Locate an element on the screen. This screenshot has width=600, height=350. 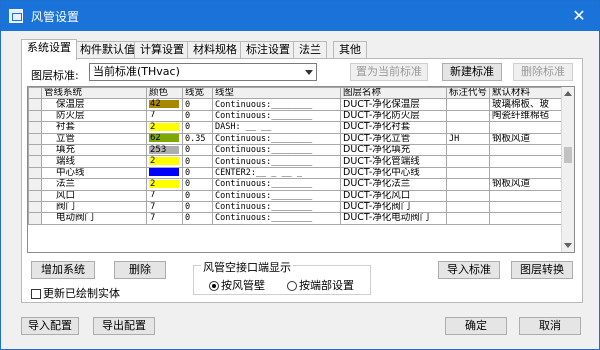
cancel-button: 取消 is located at coordinates (550, 326).